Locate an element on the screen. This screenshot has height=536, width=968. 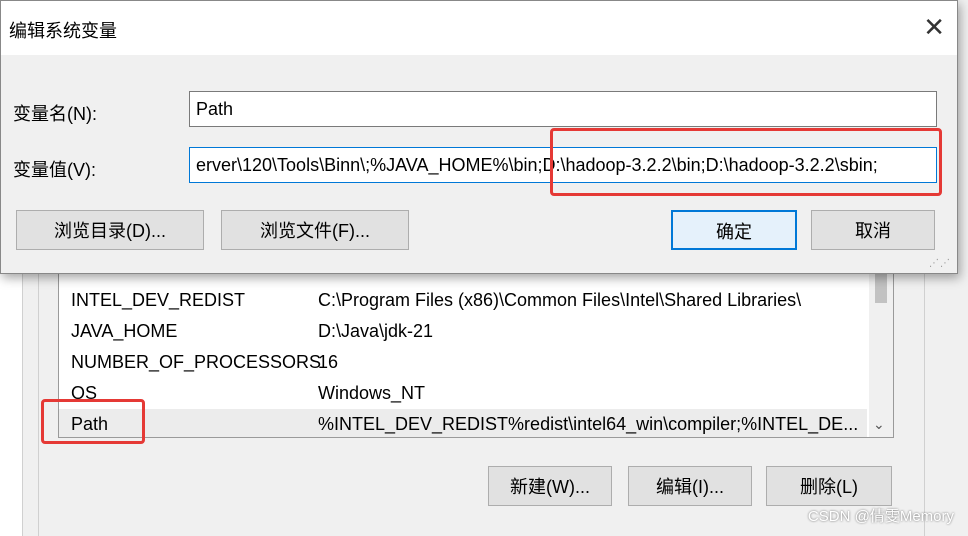
close-icon: ✕ is located at coordinates (934, 27).